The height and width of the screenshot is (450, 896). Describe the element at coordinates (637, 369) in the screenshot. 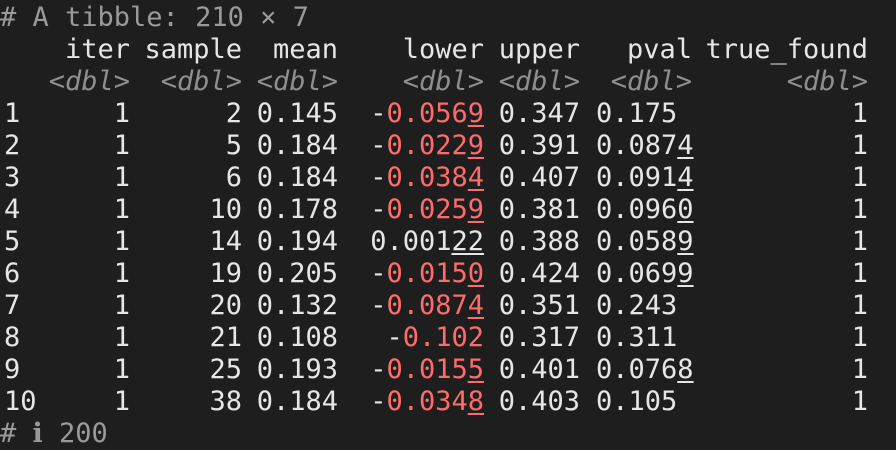

I see `pval-value: 0.076` at that location.